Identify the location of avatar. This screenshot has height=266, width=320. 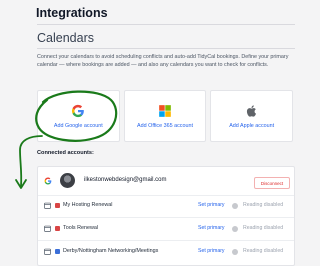
(67, 180).